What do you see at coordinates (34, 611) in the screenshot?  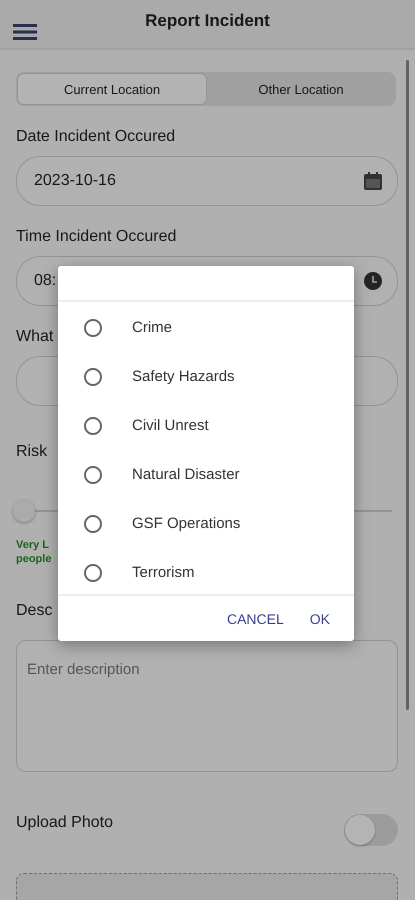 I see `field-label: Desc` at bounding box center [34, 611].